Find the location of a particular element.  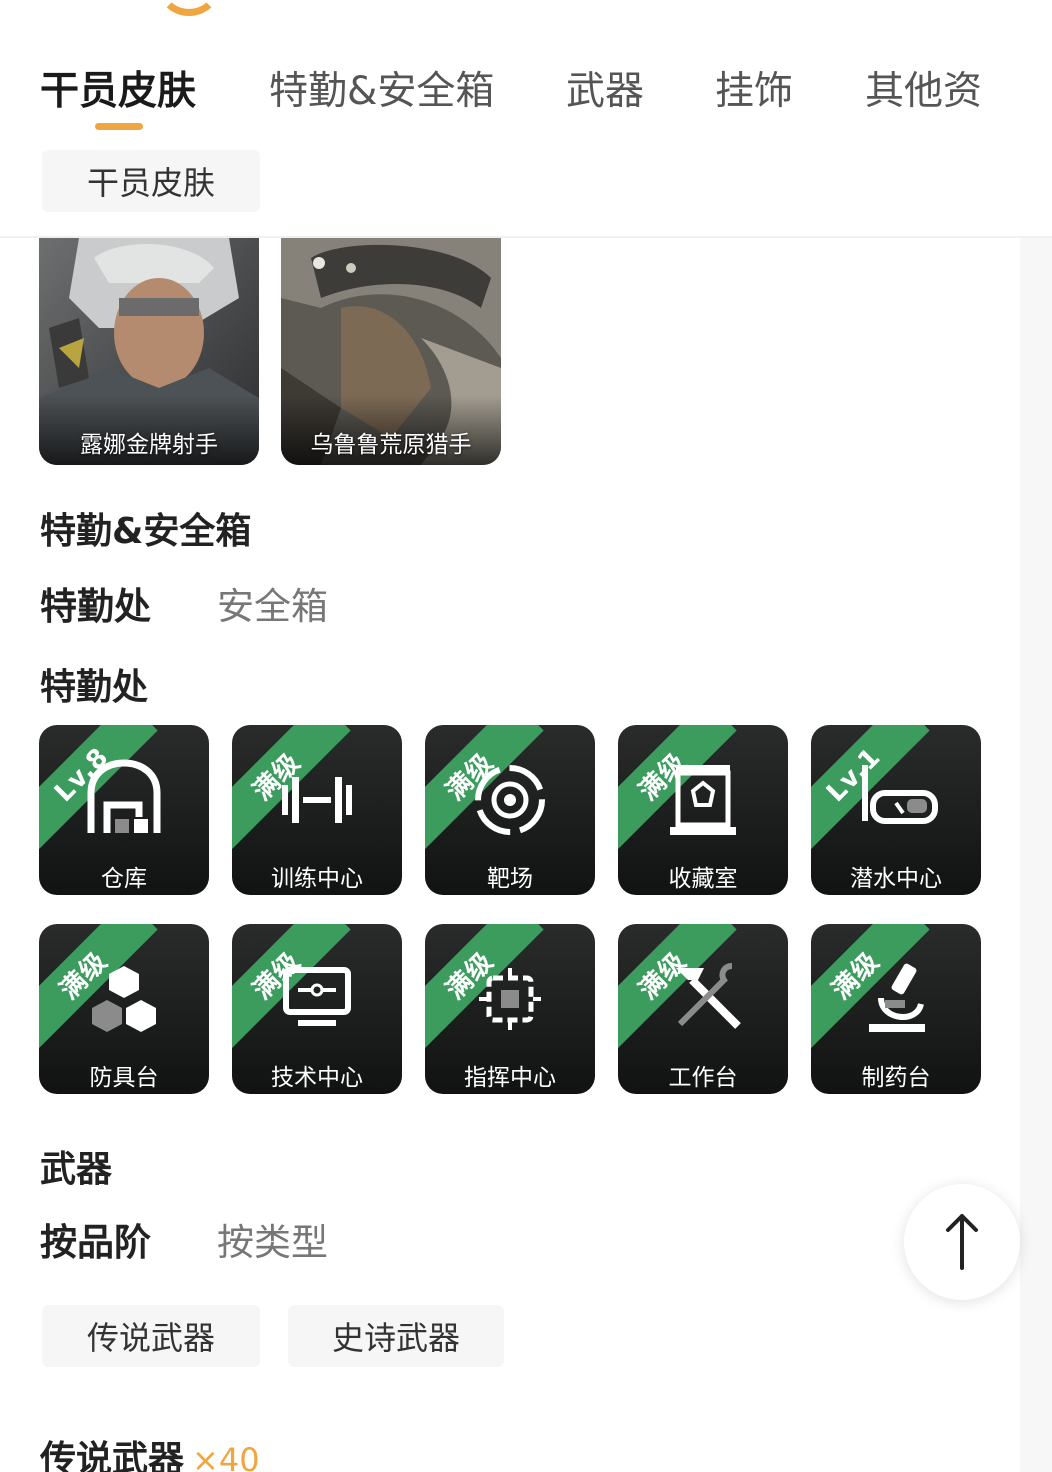

dumbbell-icon is located at coordinates (317, 800).